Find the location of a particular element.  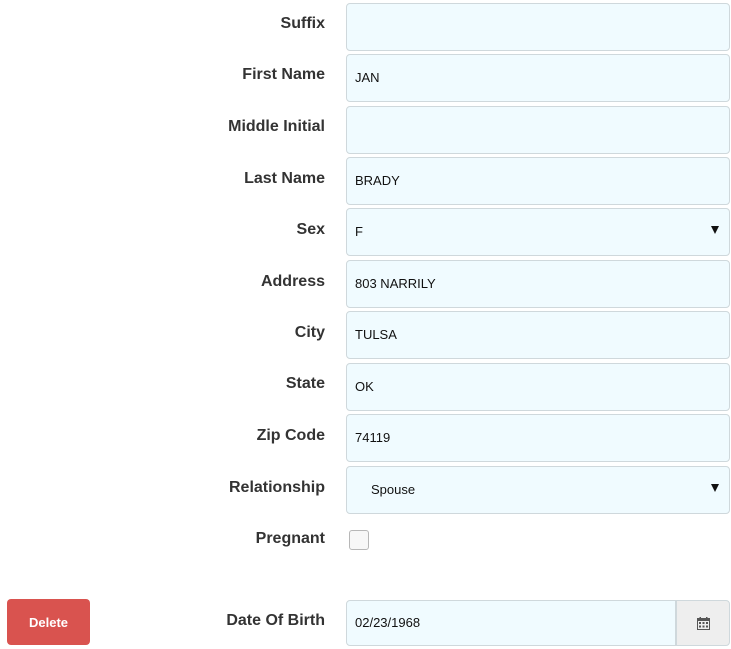

relationship-select: Spouse is located at coordinates (538, 490).